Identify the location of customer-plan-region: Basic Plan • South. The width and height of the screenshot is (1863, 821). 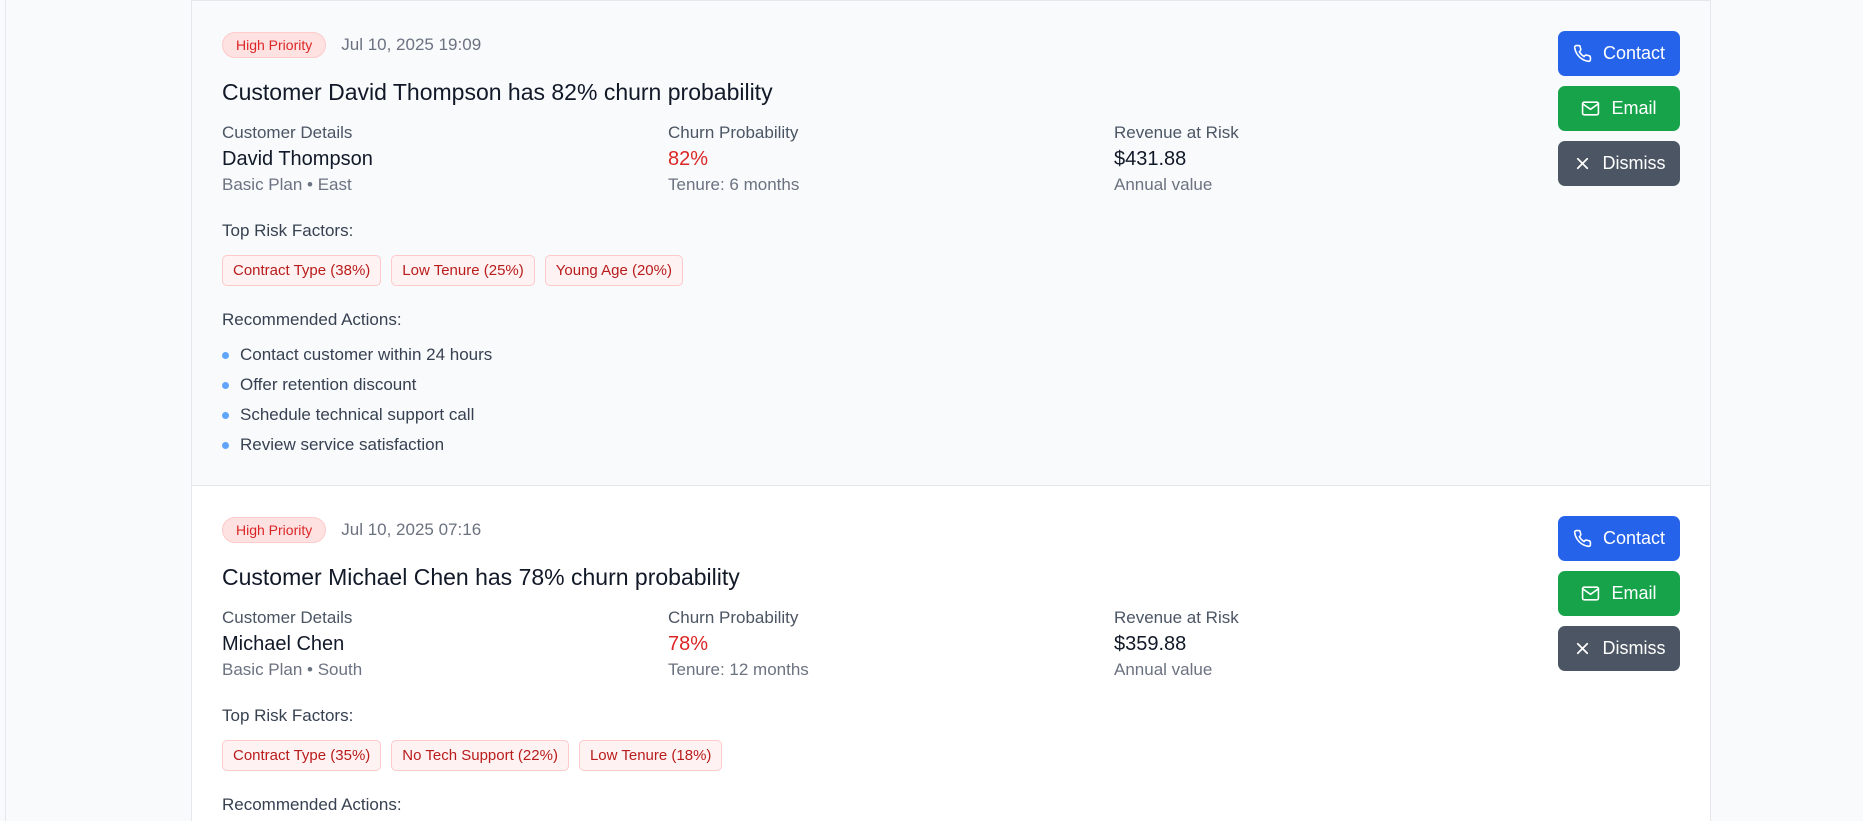
(292, 669).